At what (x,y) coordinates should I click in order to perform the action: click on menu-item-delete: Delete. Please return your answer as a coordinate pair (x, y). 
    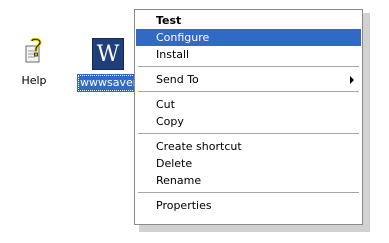
    Looking at the image, I should click on (248, 163).